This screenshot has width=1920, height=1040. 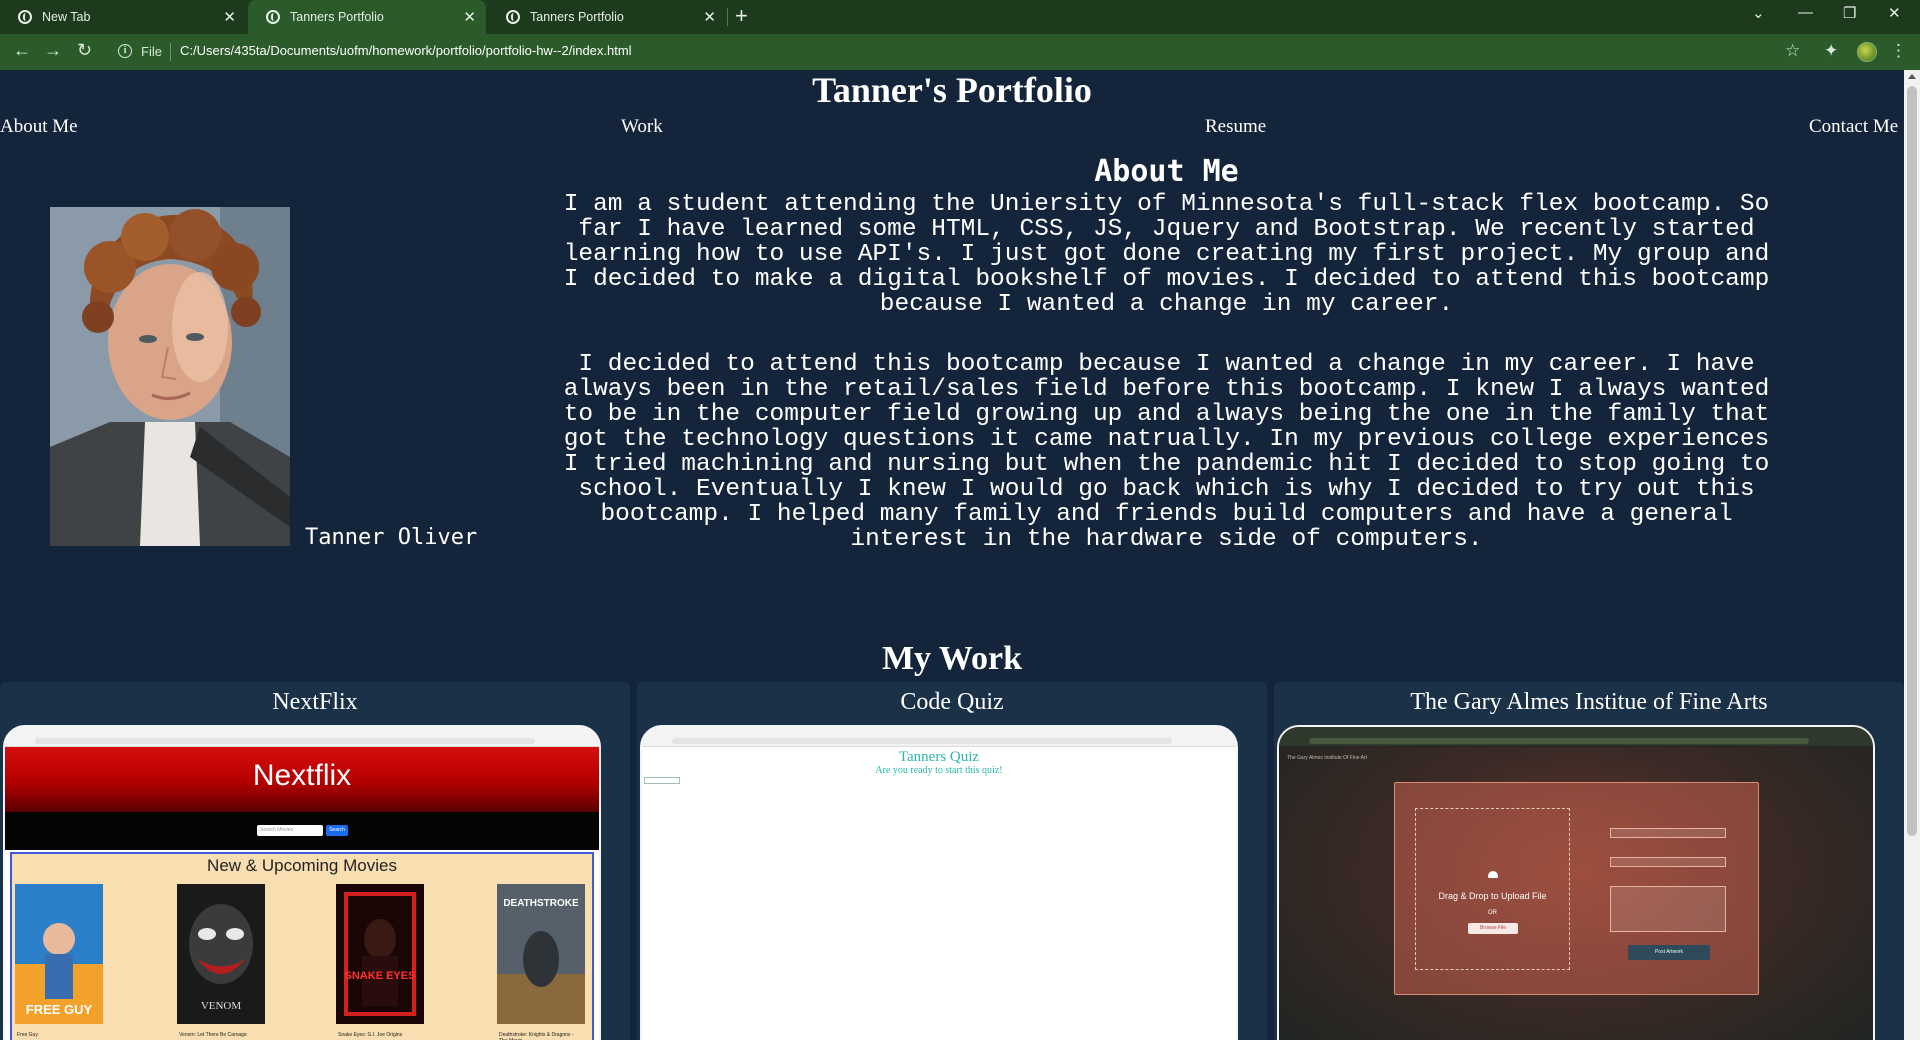 What do you see at coordinates (59, 1009) in the screenshot?
I see `poster-art-text: FREE GUY` at bounding box center [59, 1009].